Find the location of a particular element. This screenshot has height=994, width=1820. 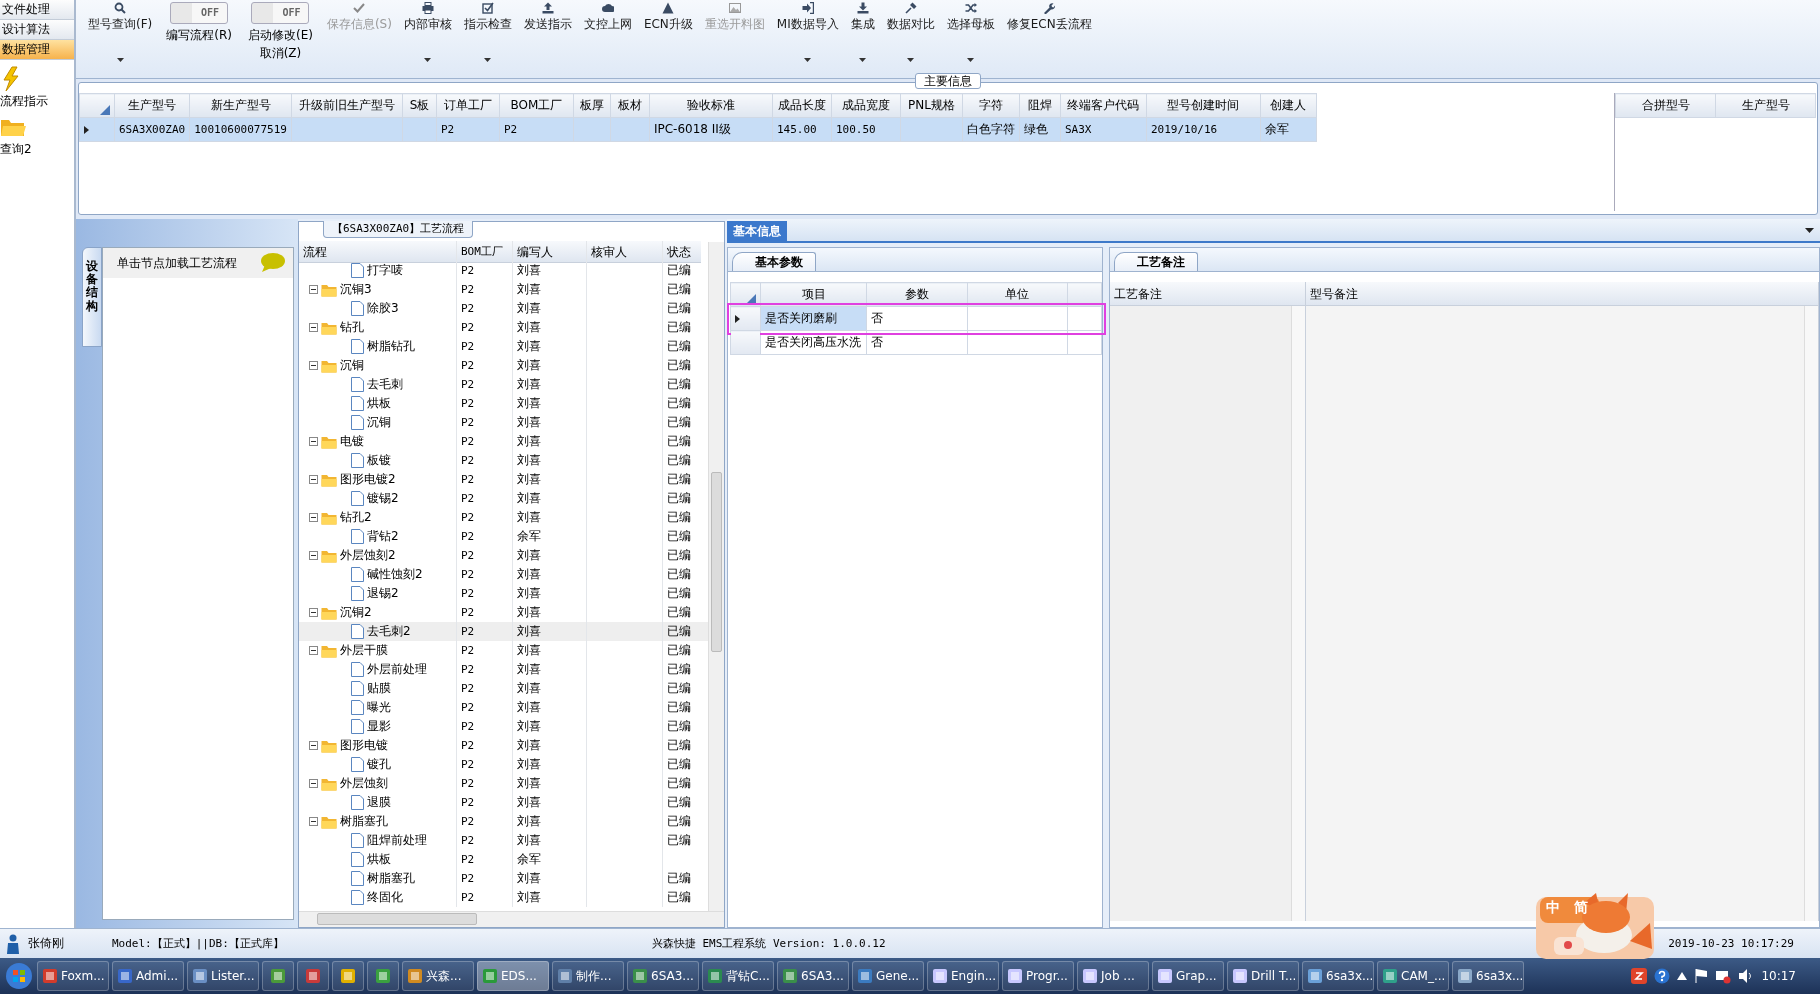

column-header: 型号备注 is located at coordinates (1562, 294).